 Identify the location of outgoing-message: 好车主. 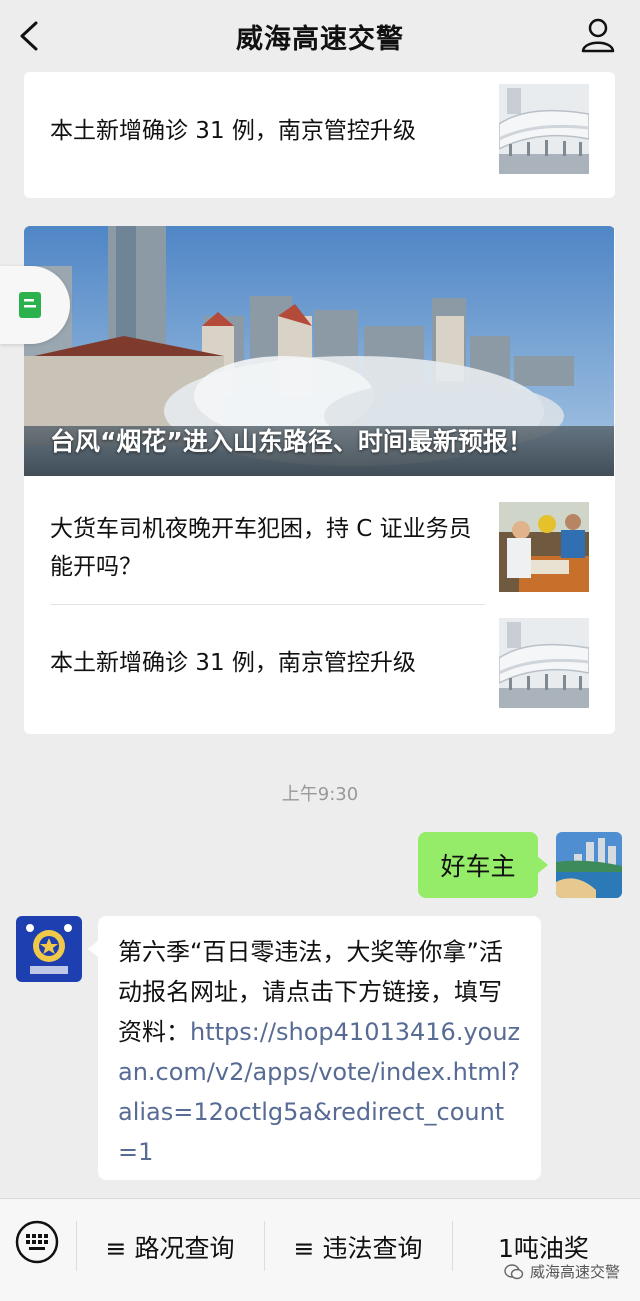
(483, 865).